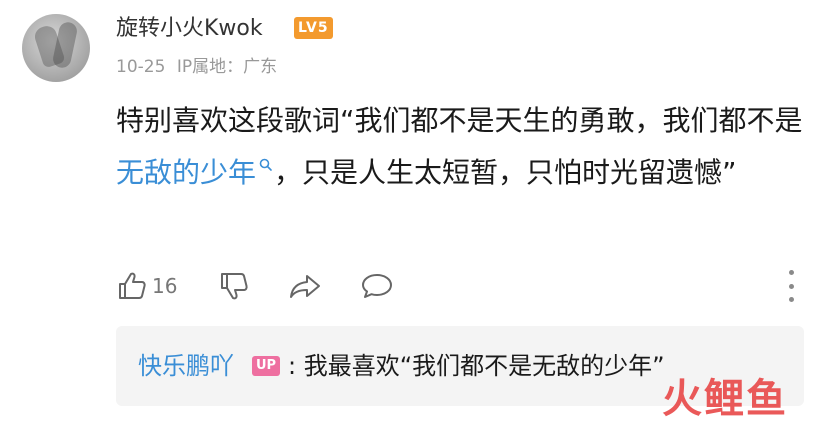 The image size is (828, 426). What do you see at coordinates (189, 29) in the screenshot?
I see `username: 旋转小火Kwok` at bounding box center [189, 29].